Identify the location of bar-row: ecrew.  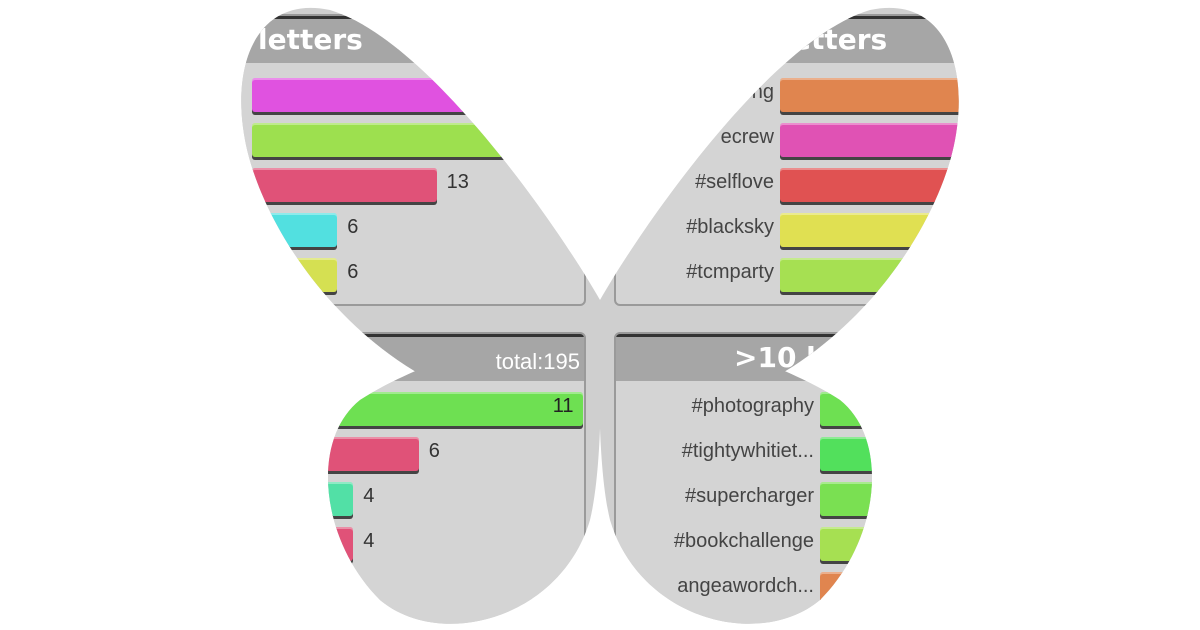
(787, 139).